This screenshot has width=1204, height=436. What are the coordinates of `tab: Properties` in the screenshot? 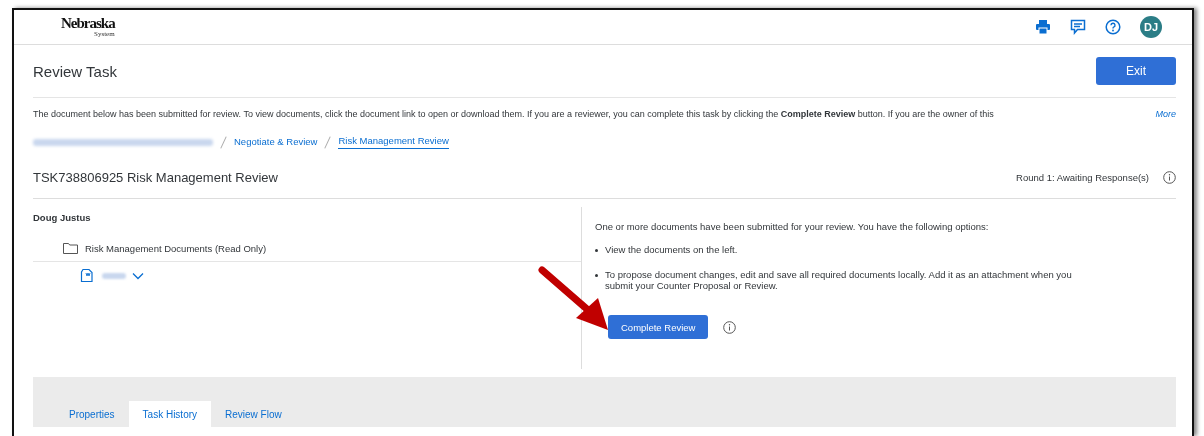 It's located at (92, 414).